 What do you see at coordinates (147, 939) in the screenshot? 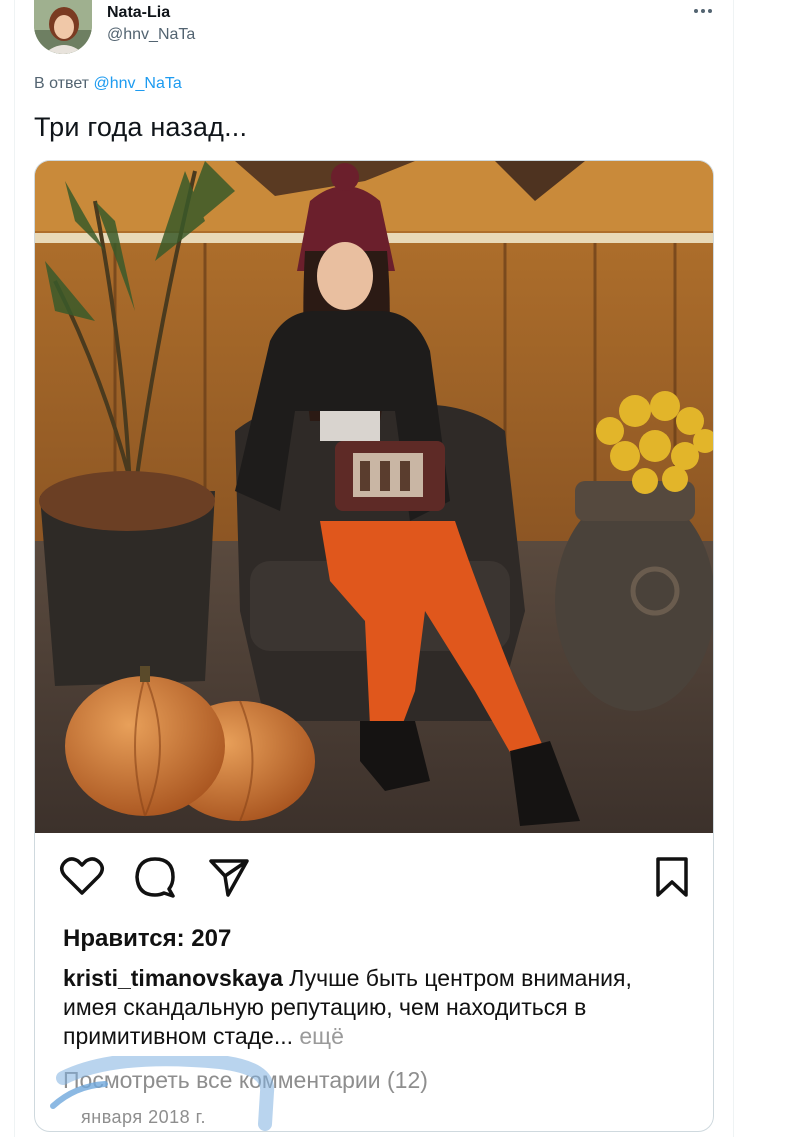
I see `like-count: Нравится: 207` at bounding box center [147, 939].